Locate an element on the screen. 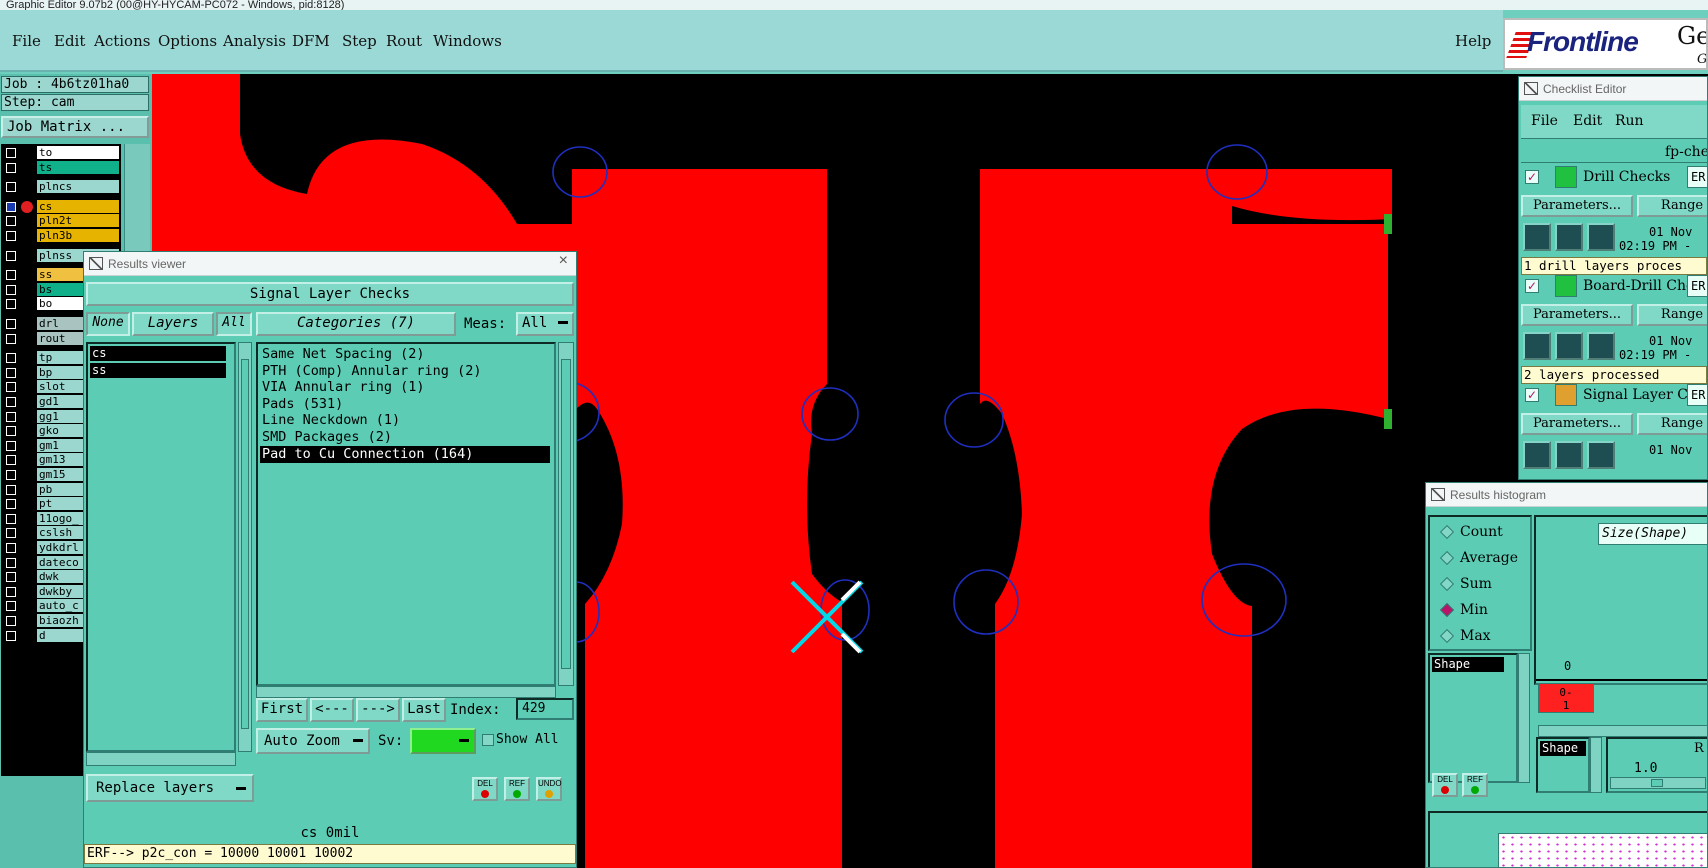  histogram-option-min: Min is located at coordinates (1463, 610).